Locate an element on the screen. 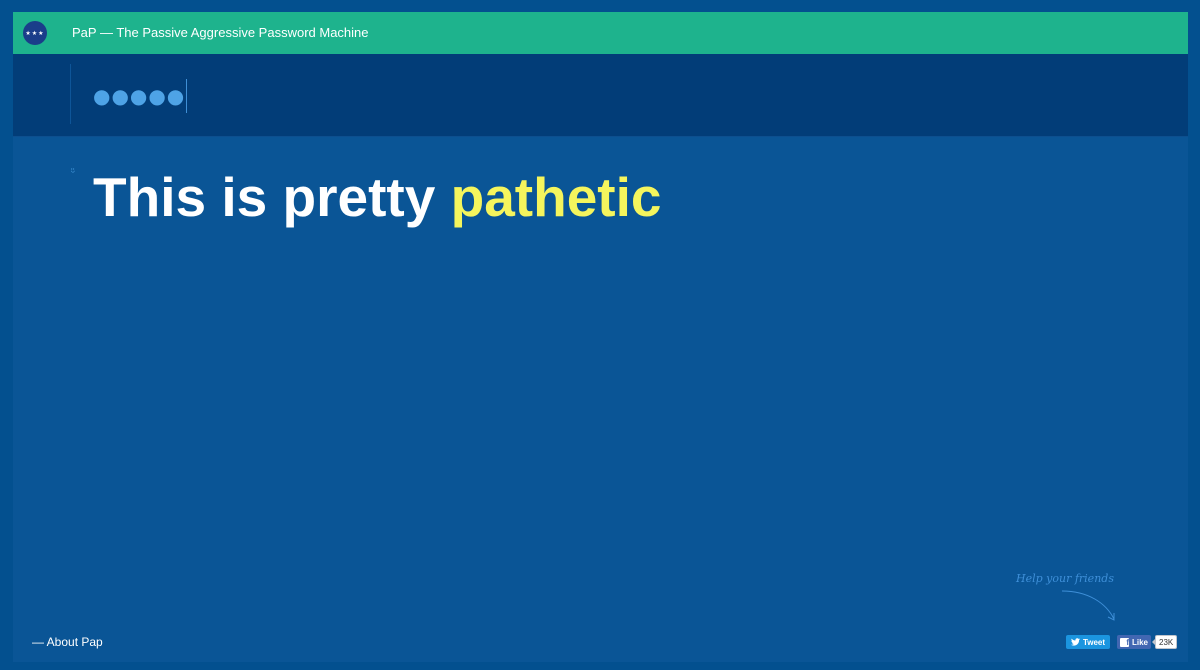 This screenshot has height=670, width=1200. tweet-button: Tweet is located at coordinates (1088, 642).